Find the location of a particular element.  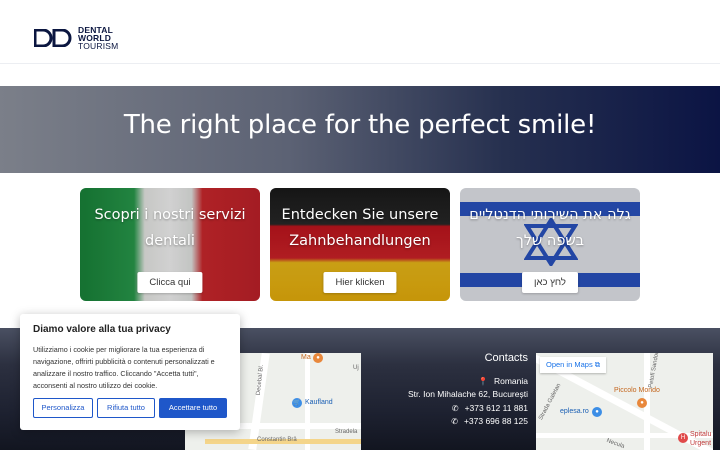

poi-label: eplesa.ro is located at coordinates (574, 411).